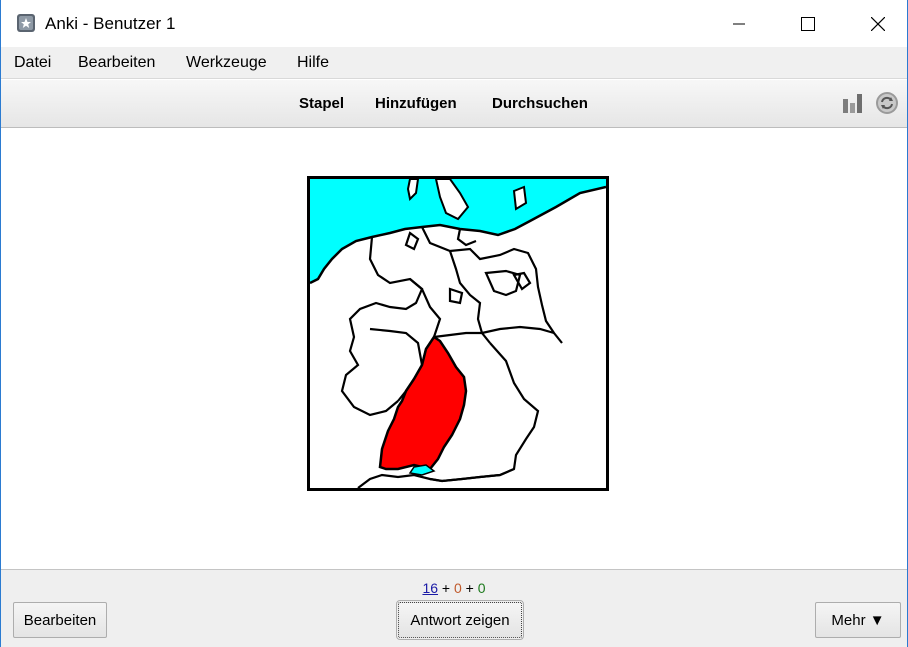 The image size is (908, 647). Describe the element at coordinates (60, 620) in the screenshot. I see `edit-button: Bearbeiten` at that location.